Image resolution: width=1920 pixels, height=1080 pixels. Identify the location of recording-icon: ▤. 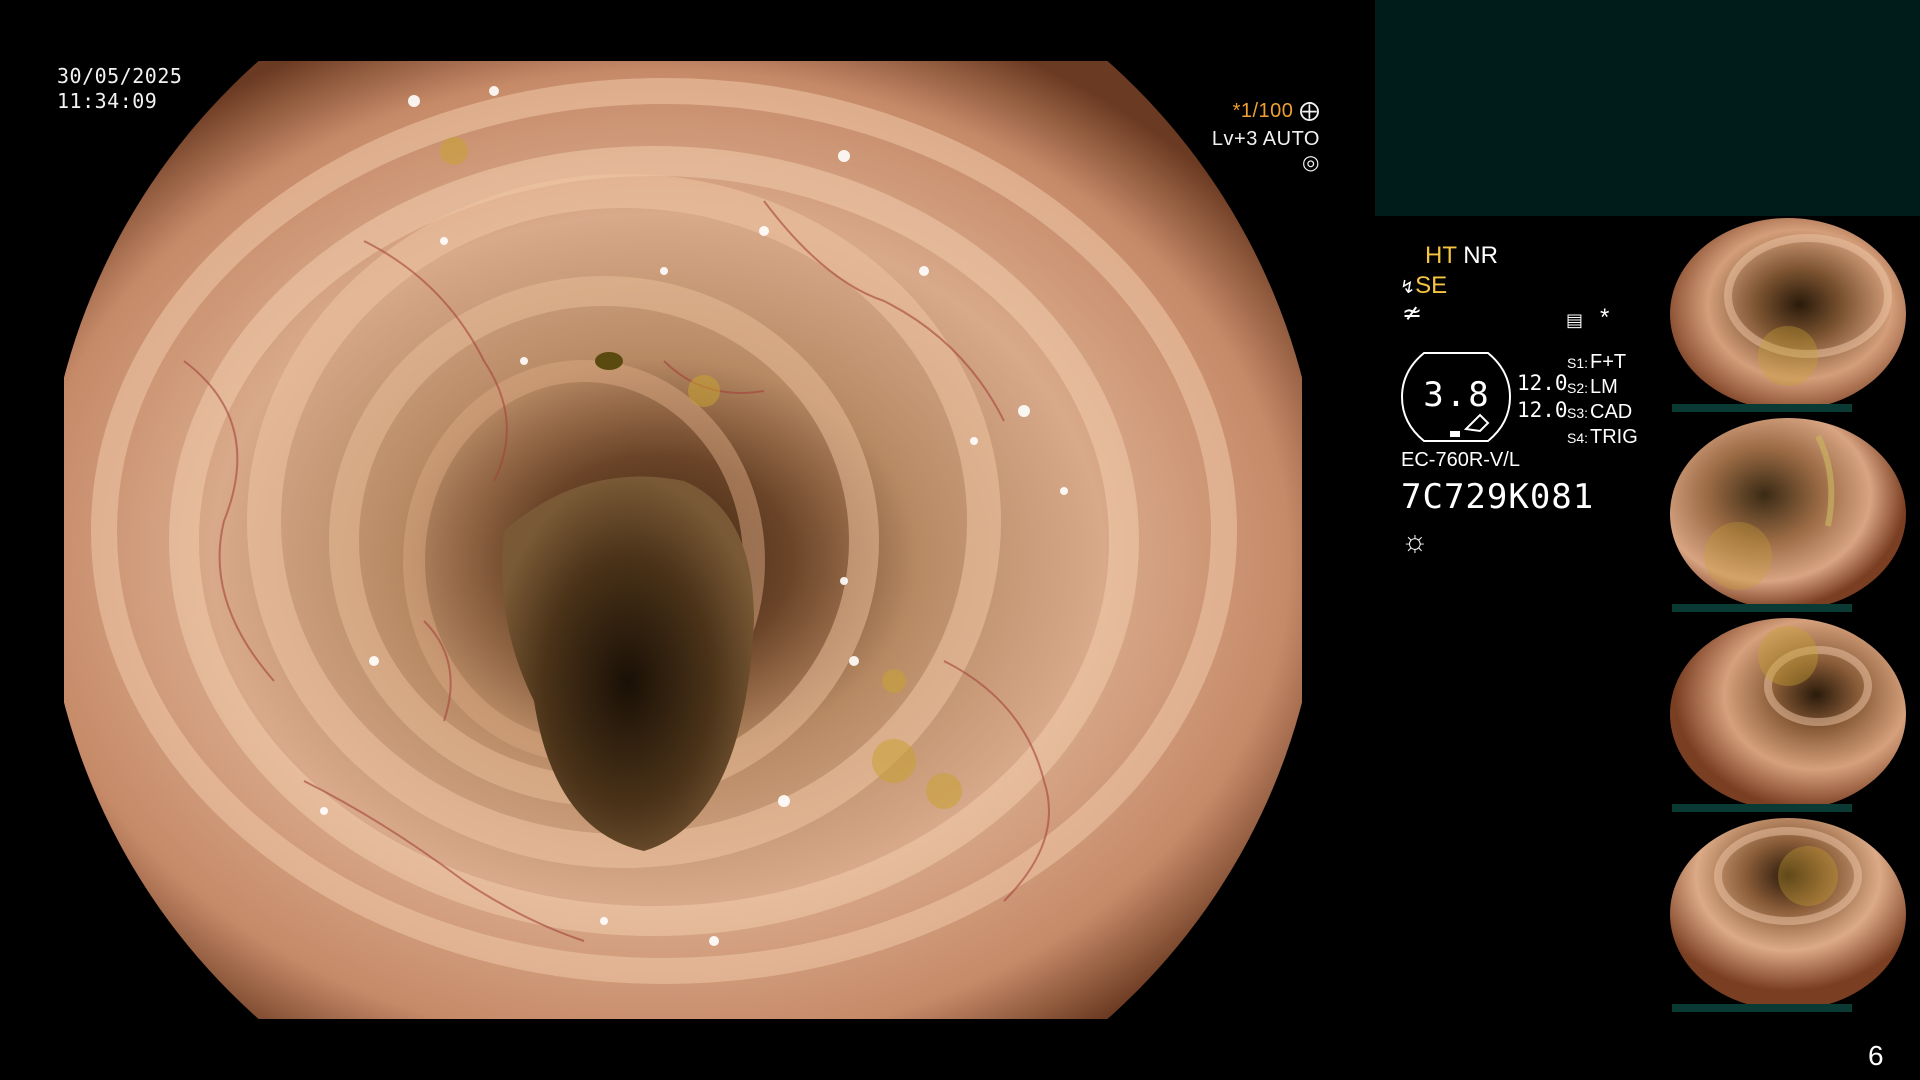
(1575, 320).